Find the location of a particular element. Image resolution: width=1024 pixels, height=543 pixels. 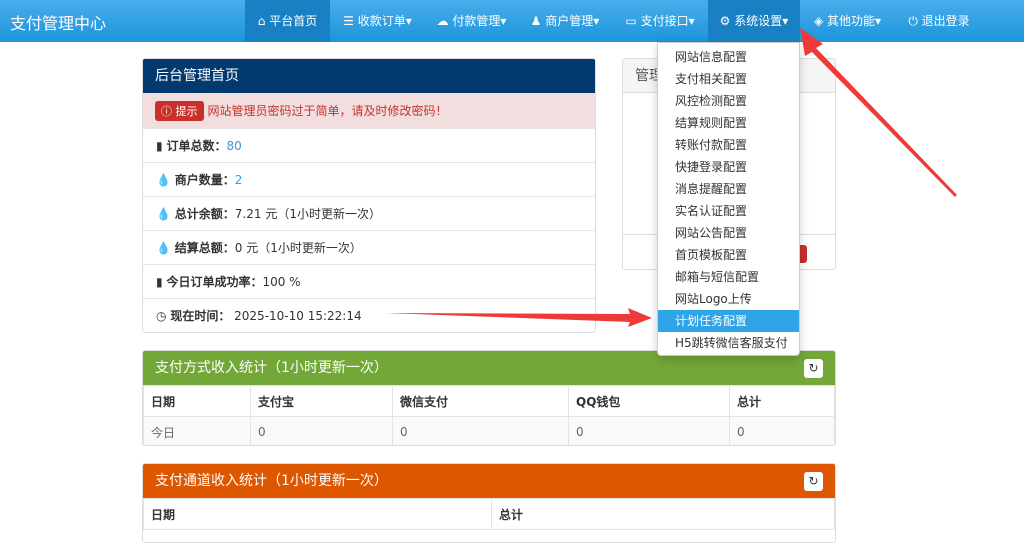

table-header-row: 日期 总计 is located at coordinates (489, 514).